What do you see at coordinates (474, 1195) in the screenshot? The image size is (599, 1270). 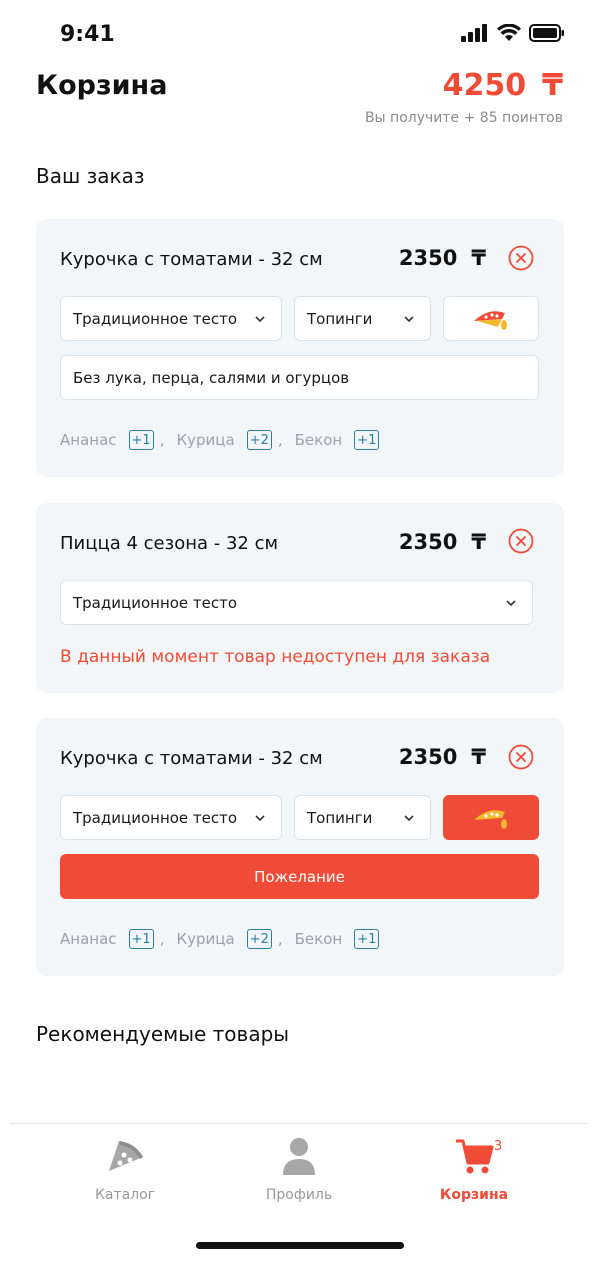 I see `tab-label: Корзина` at bounding box center [474, 1195].